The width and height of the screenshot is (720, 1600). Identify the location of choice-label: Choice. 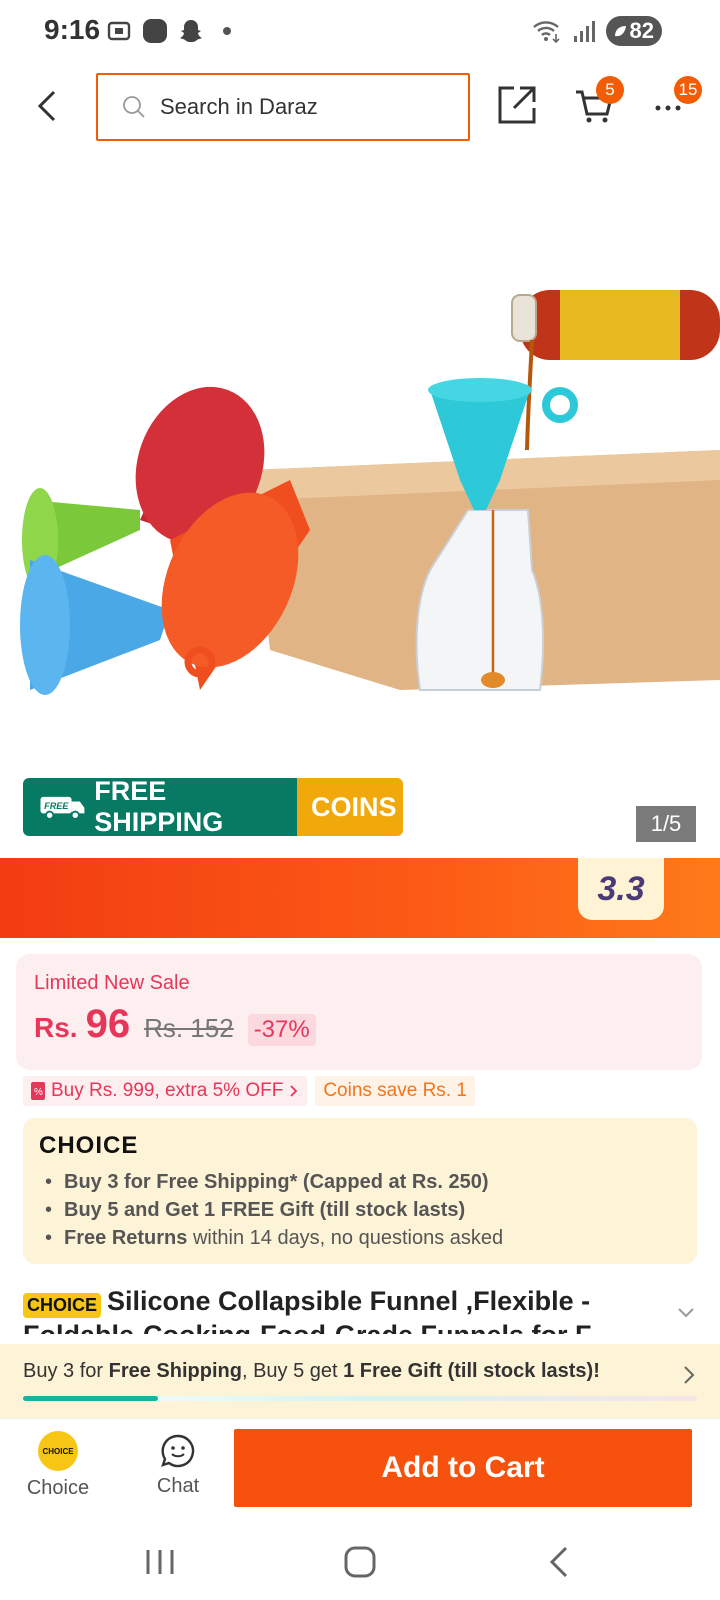
(58, 1488).